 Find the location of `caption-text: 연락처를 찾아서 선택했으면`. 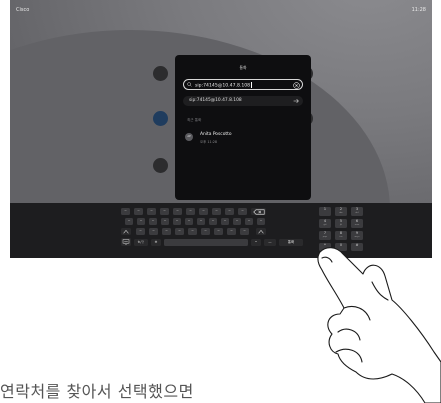

caption-text: 연락처를 찾아서 선택했으면 is located at coordinates (97, 391).